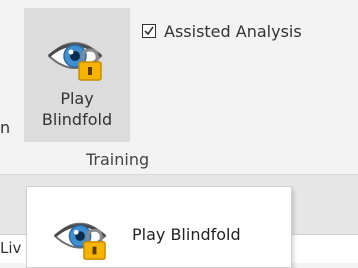 This screenshot has width=358, height=268. I want to click on play-blindfold-label-line2: Blindfold, so click(77, 119).